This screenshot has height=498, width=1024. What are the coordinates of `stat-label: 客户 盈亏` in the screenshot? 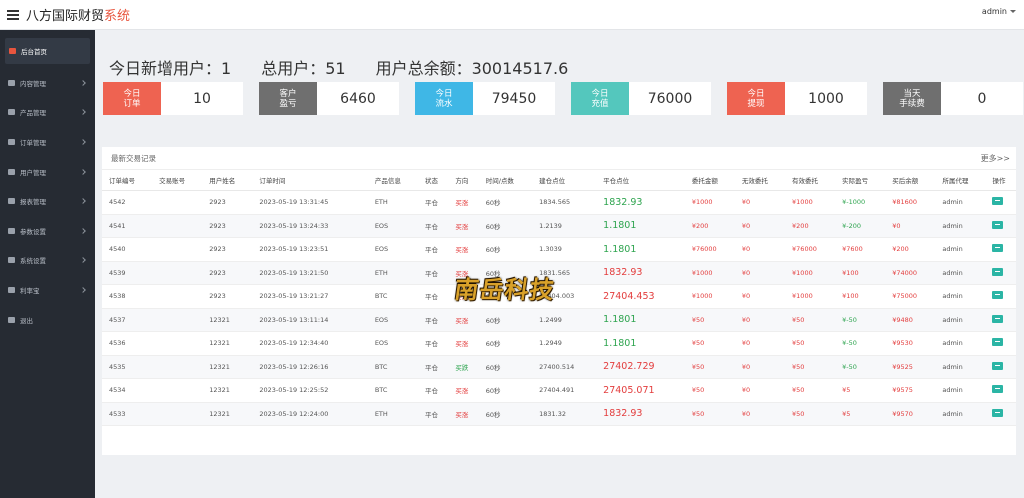 It's located at (288, 98).